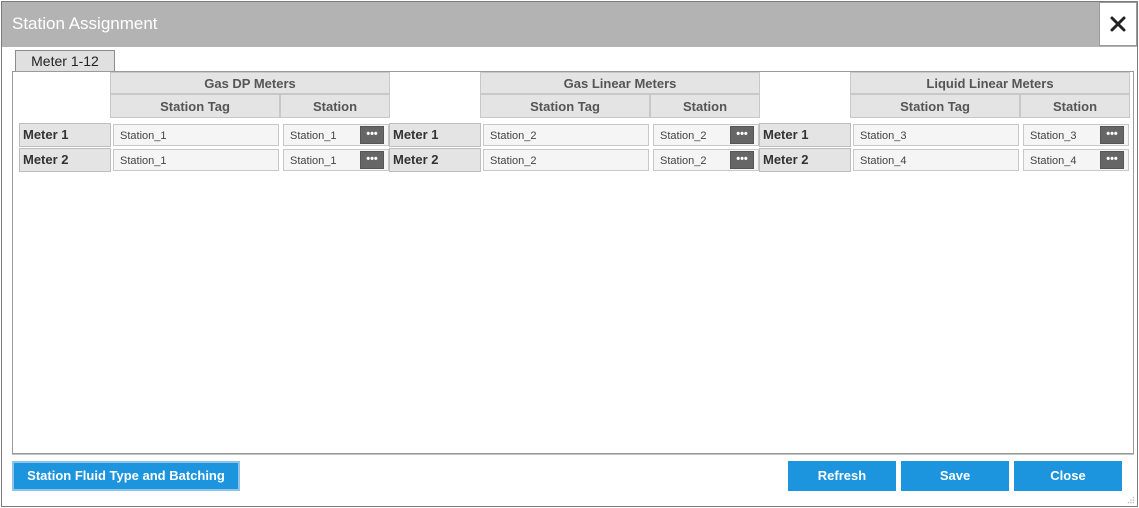  What do you see at coordinates (955, 476) in the screenshot?
I see `save-button: Save` at bounding box center [955, 476].